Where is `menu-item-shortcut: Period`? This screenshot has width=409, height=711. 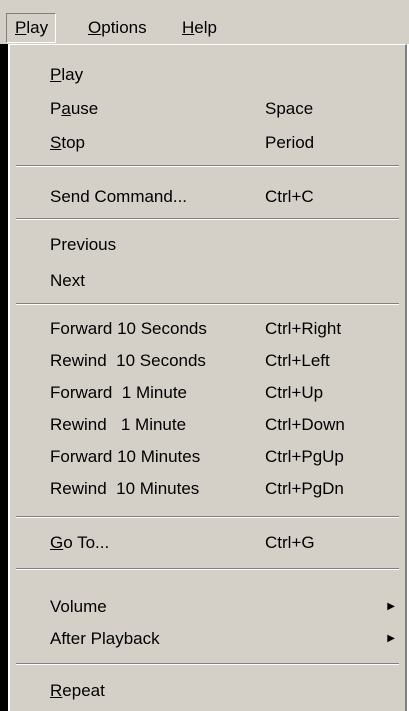 menu-item-shortcut: Period is located at coordinates (290, 142).